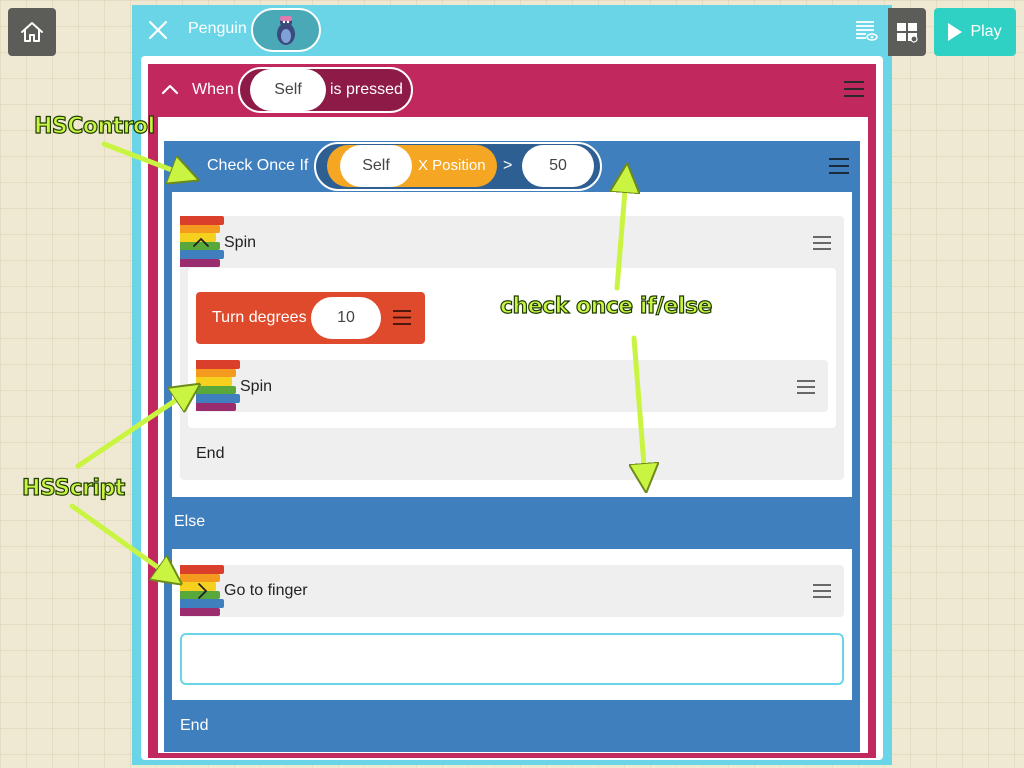 The image size is (1024, 768). I want to click on home-button, so click(32, 32).